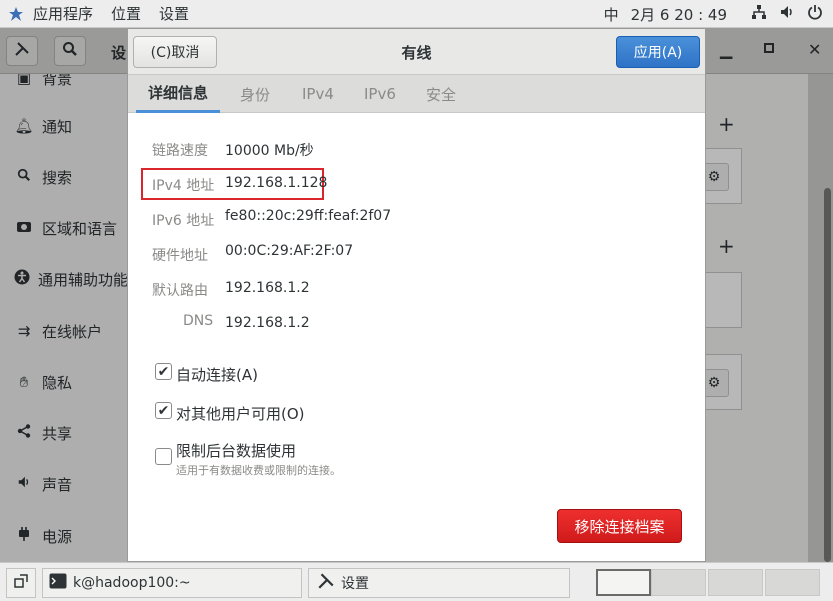  What do you see at coordinates (236, 450) in the screenshot?
I see `restrict-background-data-label: 限制后台数据使用` at bounding box center [236, 450].